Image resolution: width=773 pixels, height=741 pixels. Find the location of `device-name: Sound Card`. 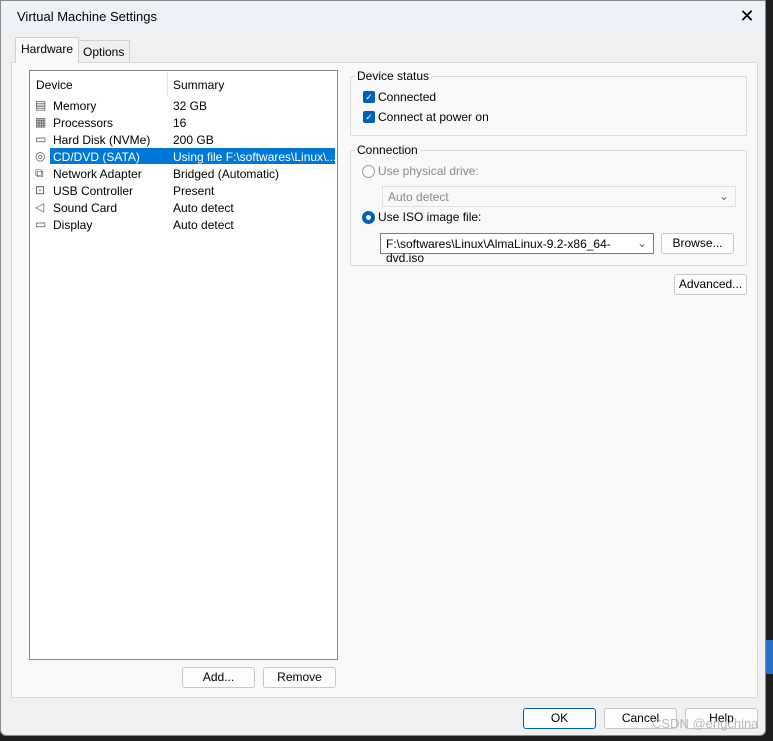

device-name: Sound Card is located at coordinates (85, 208).